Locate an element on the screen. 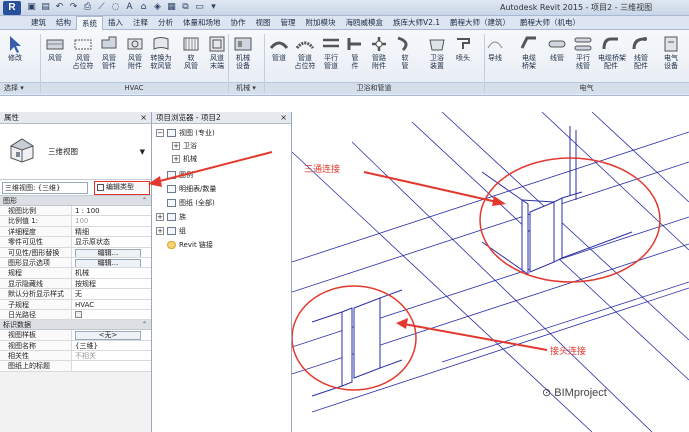 This screenshot has height=432, width=689. duct-accessory-icon is located at coordinates (135, 44).